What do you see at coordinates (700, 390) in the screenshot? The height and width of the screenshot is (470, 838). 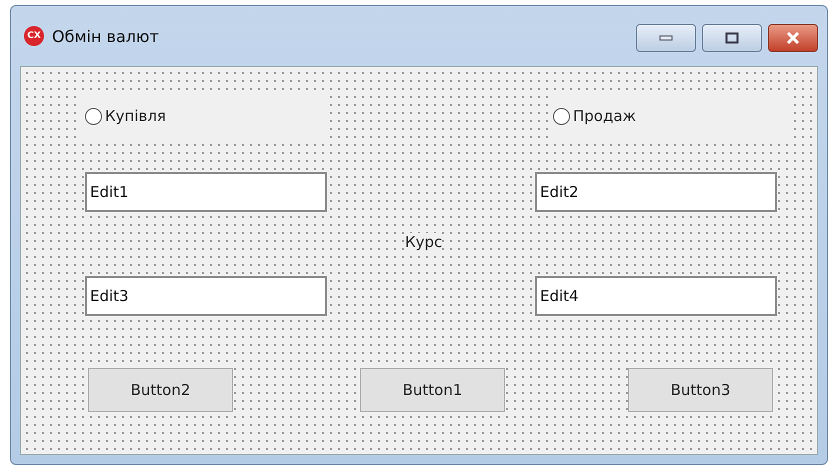 I see `form-button: Button3` at bounding box center [700, 390].